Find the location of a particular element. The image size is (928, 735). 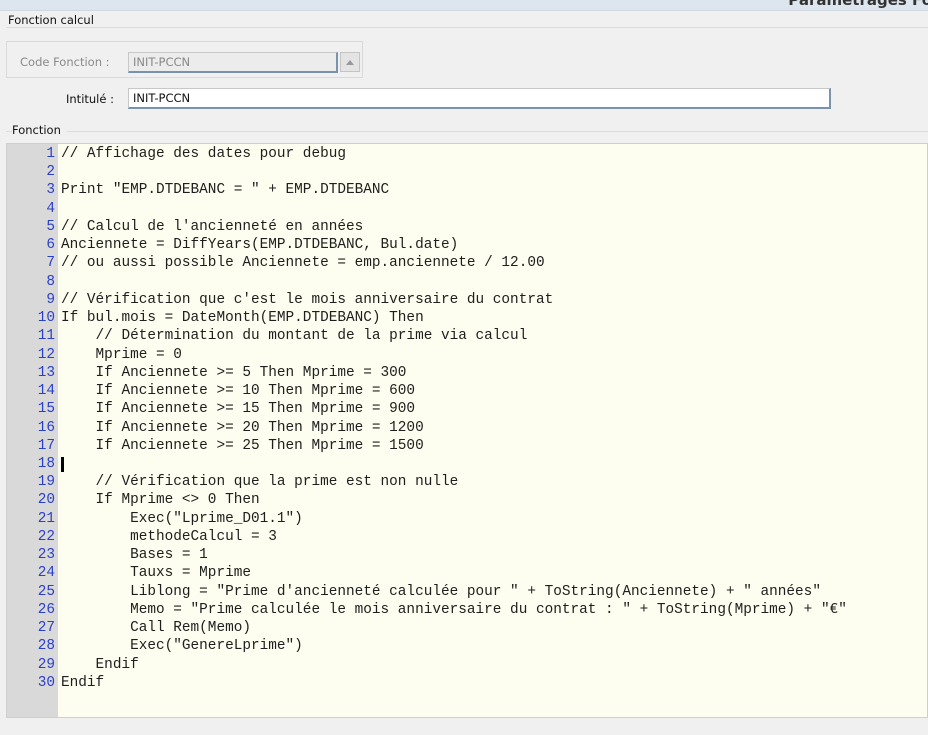

code-line: 14 If Anciennete >= 10 Then Mprime = 600 is located at coordinates (467, 391).